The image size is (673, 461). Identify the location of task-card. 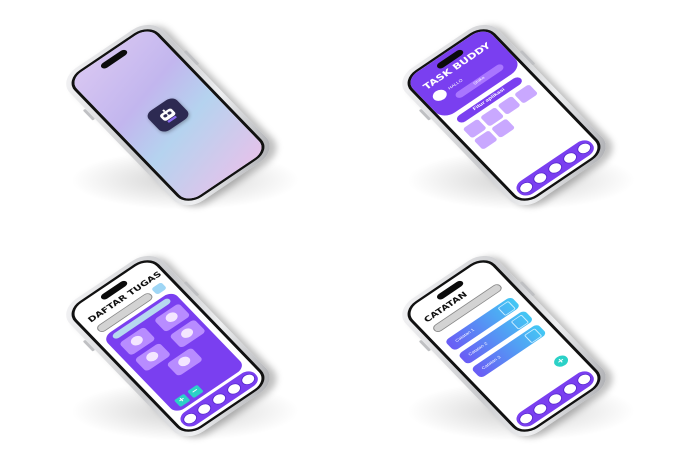
(185, 362).